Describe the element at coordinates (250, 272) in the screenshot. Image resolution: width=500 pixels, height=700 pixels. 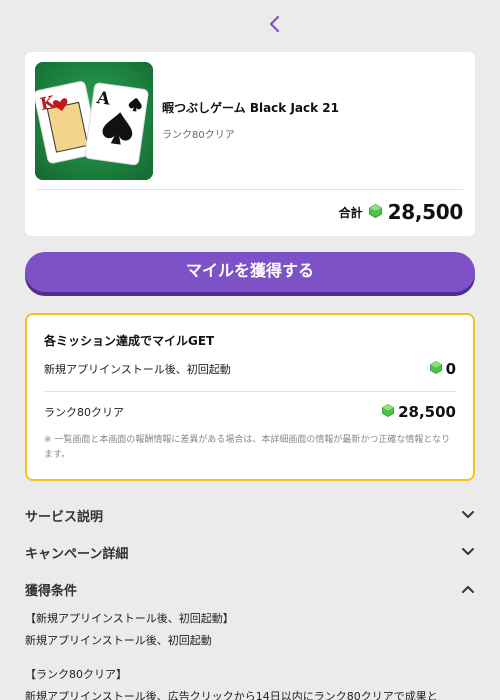
I see `earn-miles-button: マイルを獲得する` at that location.